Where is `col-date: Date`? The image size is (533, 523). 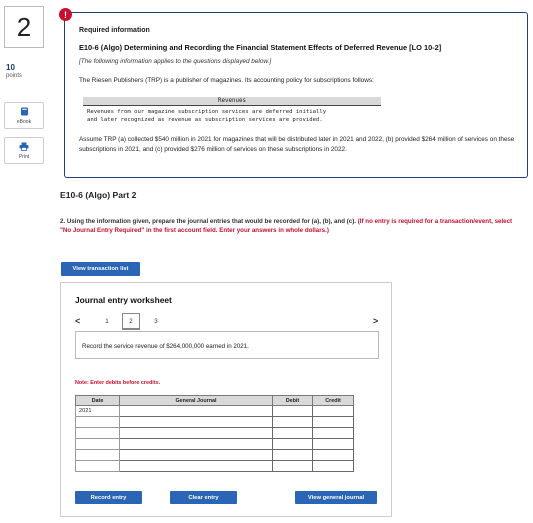 col-date: Date is located at coordinates (97, 400).